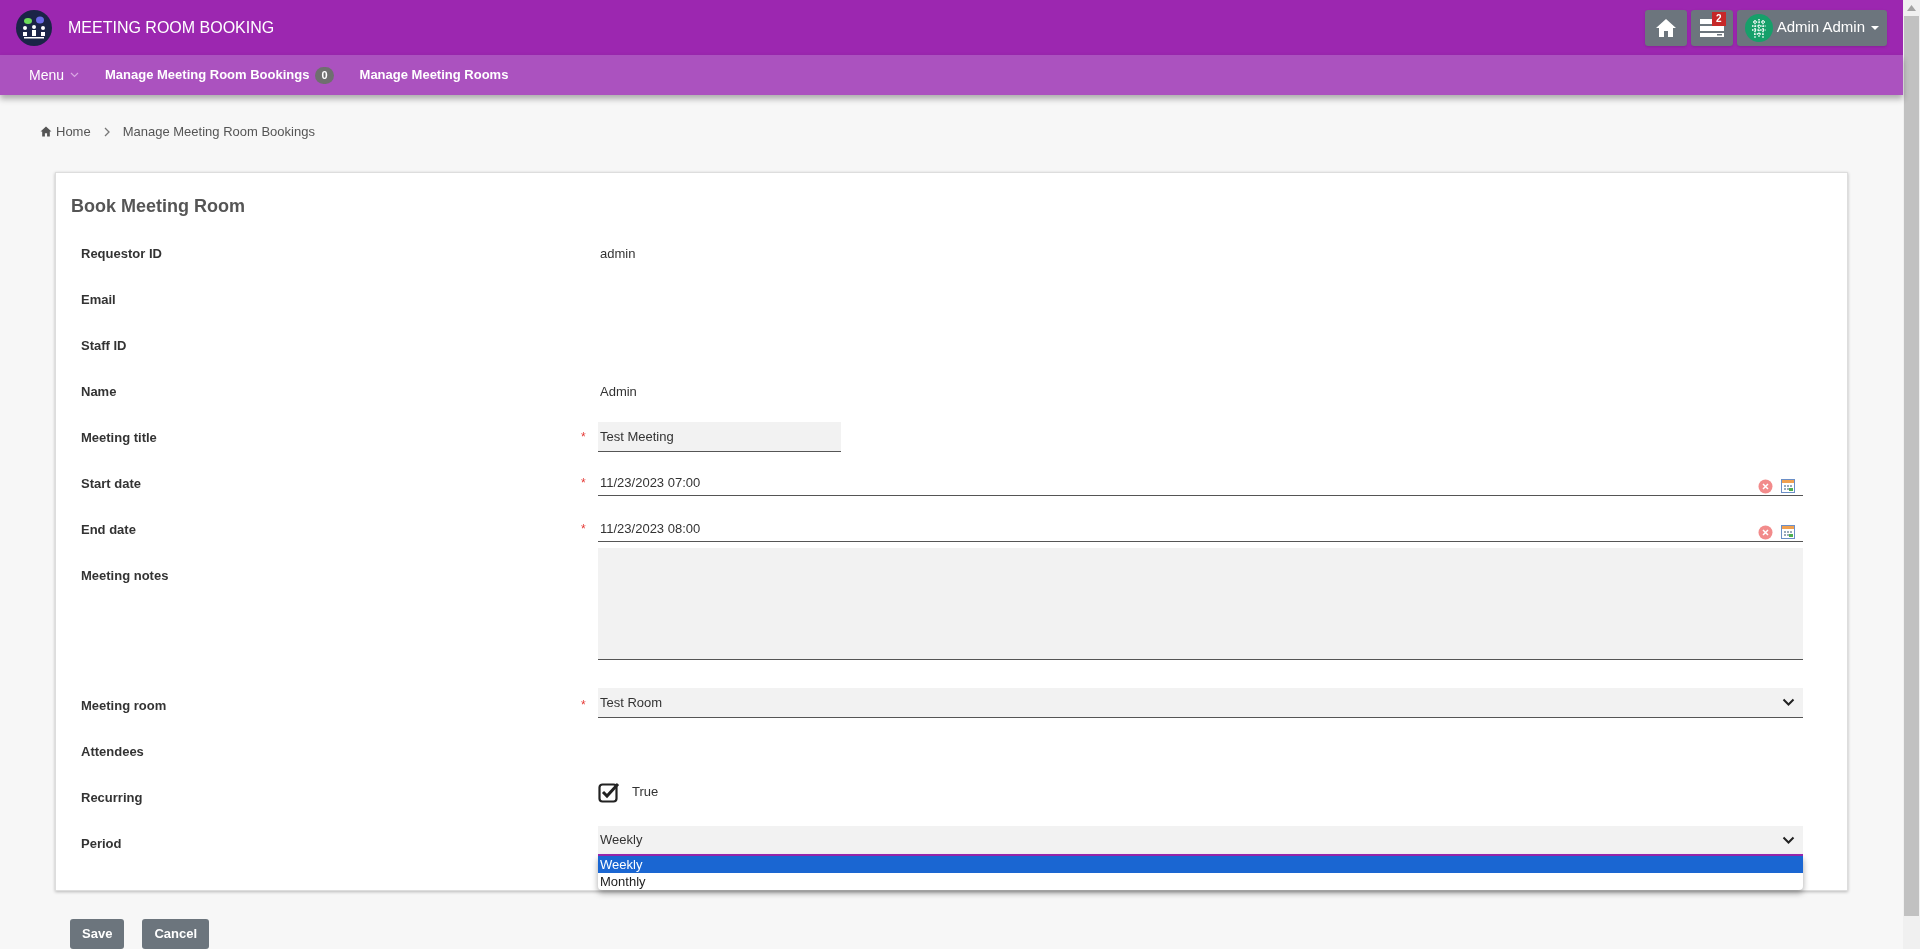  What do you see at coordinates (645, 792) in the screenshot?
I see `checkbox-label: True` at bounding box center [645, 792].